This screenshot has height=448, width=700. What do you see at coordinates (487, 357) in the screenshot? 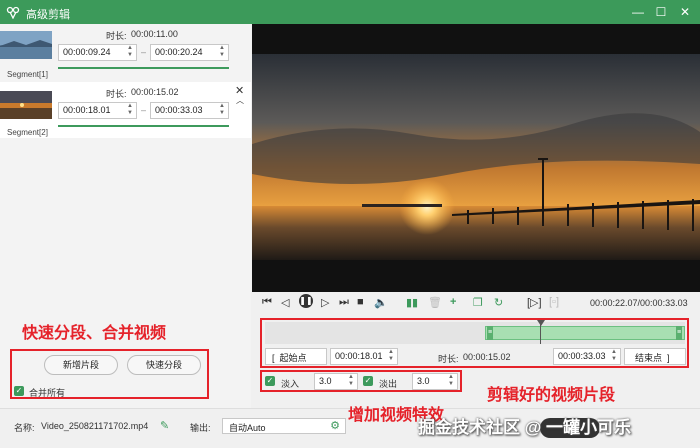
I see `range-duration-value: 00:00:15.02` at bounding box center [487, 357].